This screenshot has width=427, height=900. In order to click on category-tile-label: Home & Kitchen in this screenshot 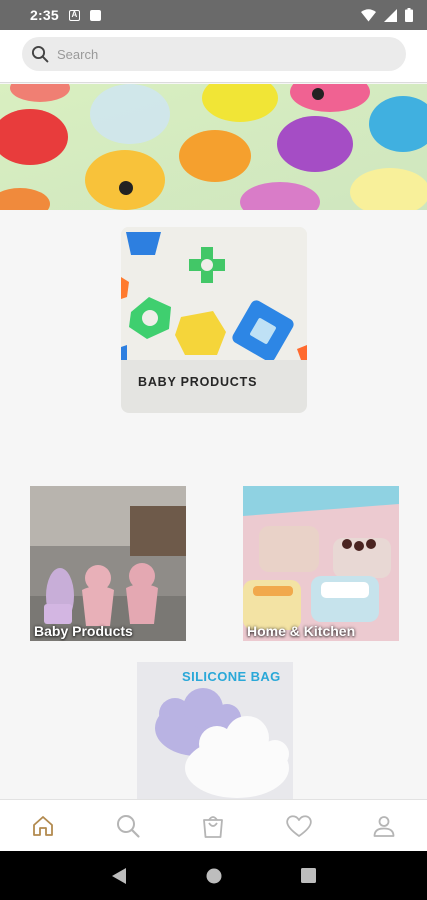, I will do `click(301, 631)`.